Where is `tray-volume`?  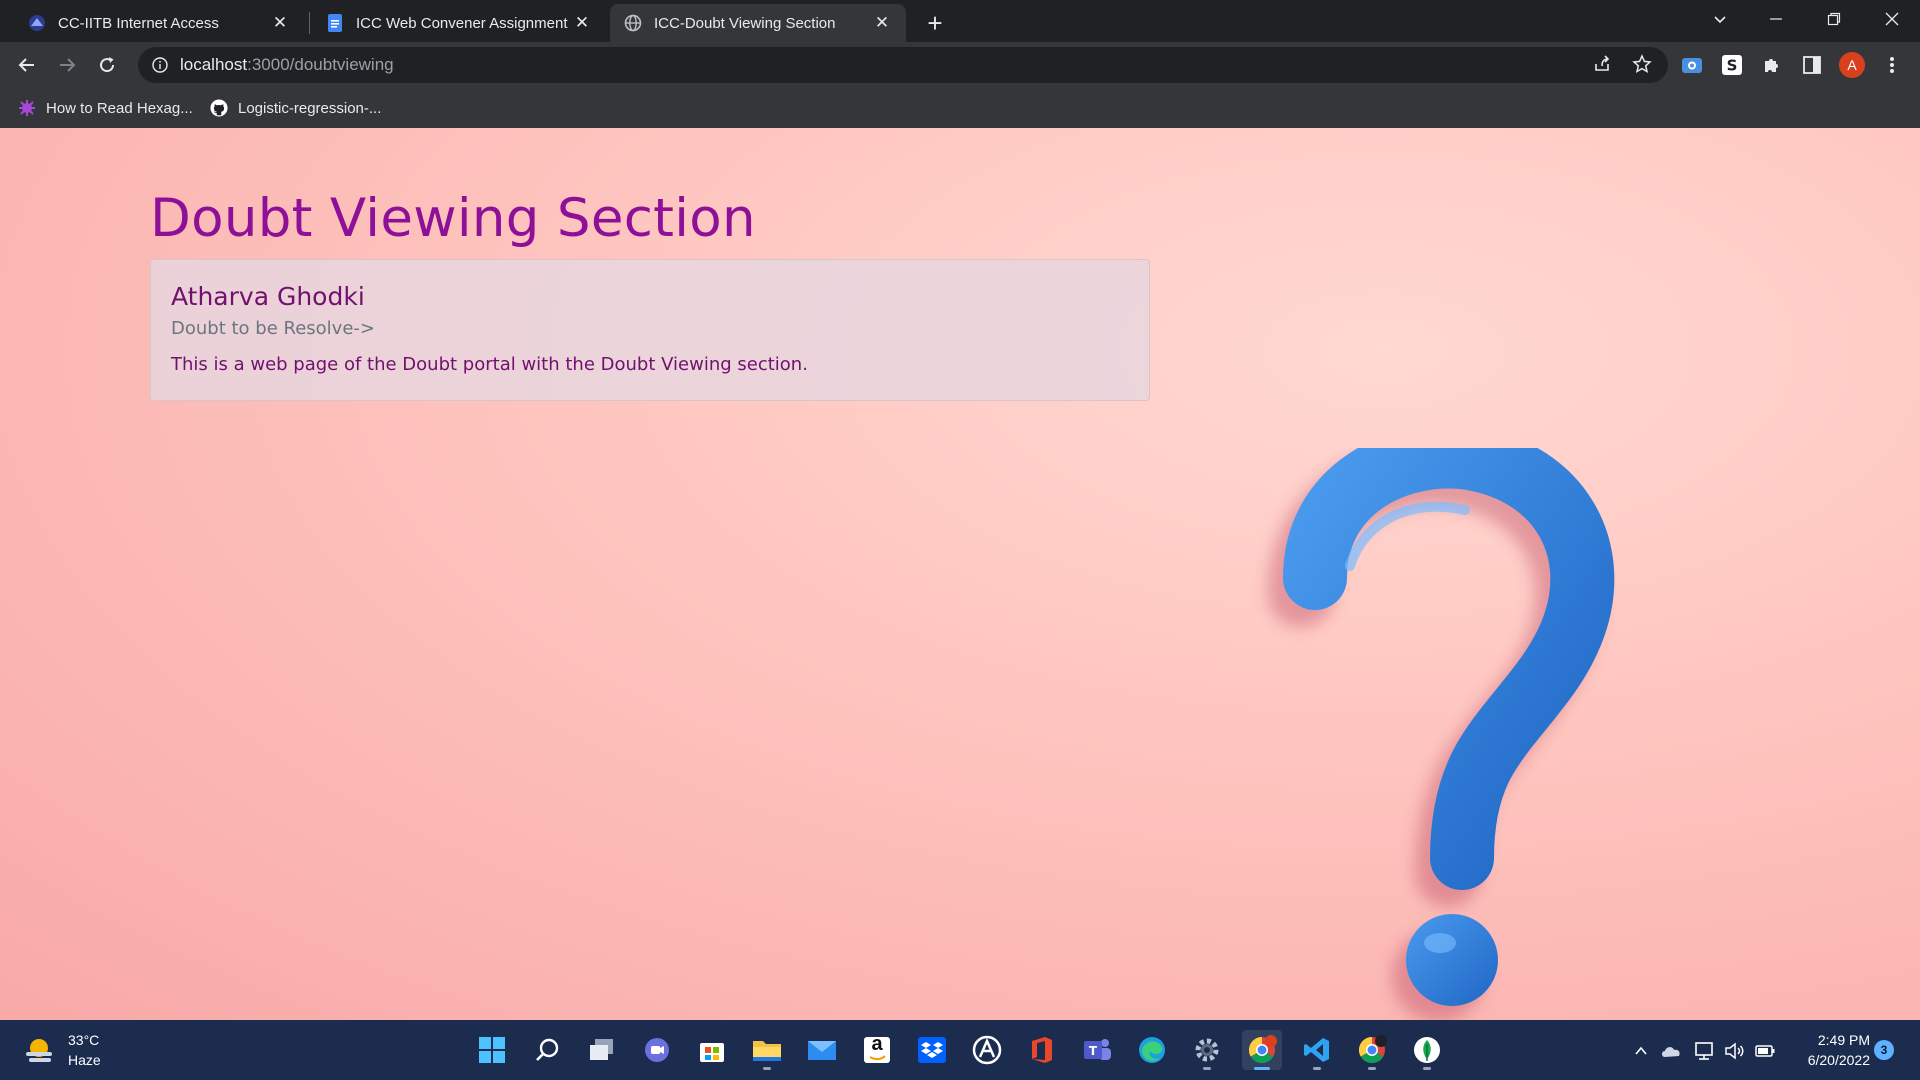 tray-volume is located at coordinates (1735, 1051).